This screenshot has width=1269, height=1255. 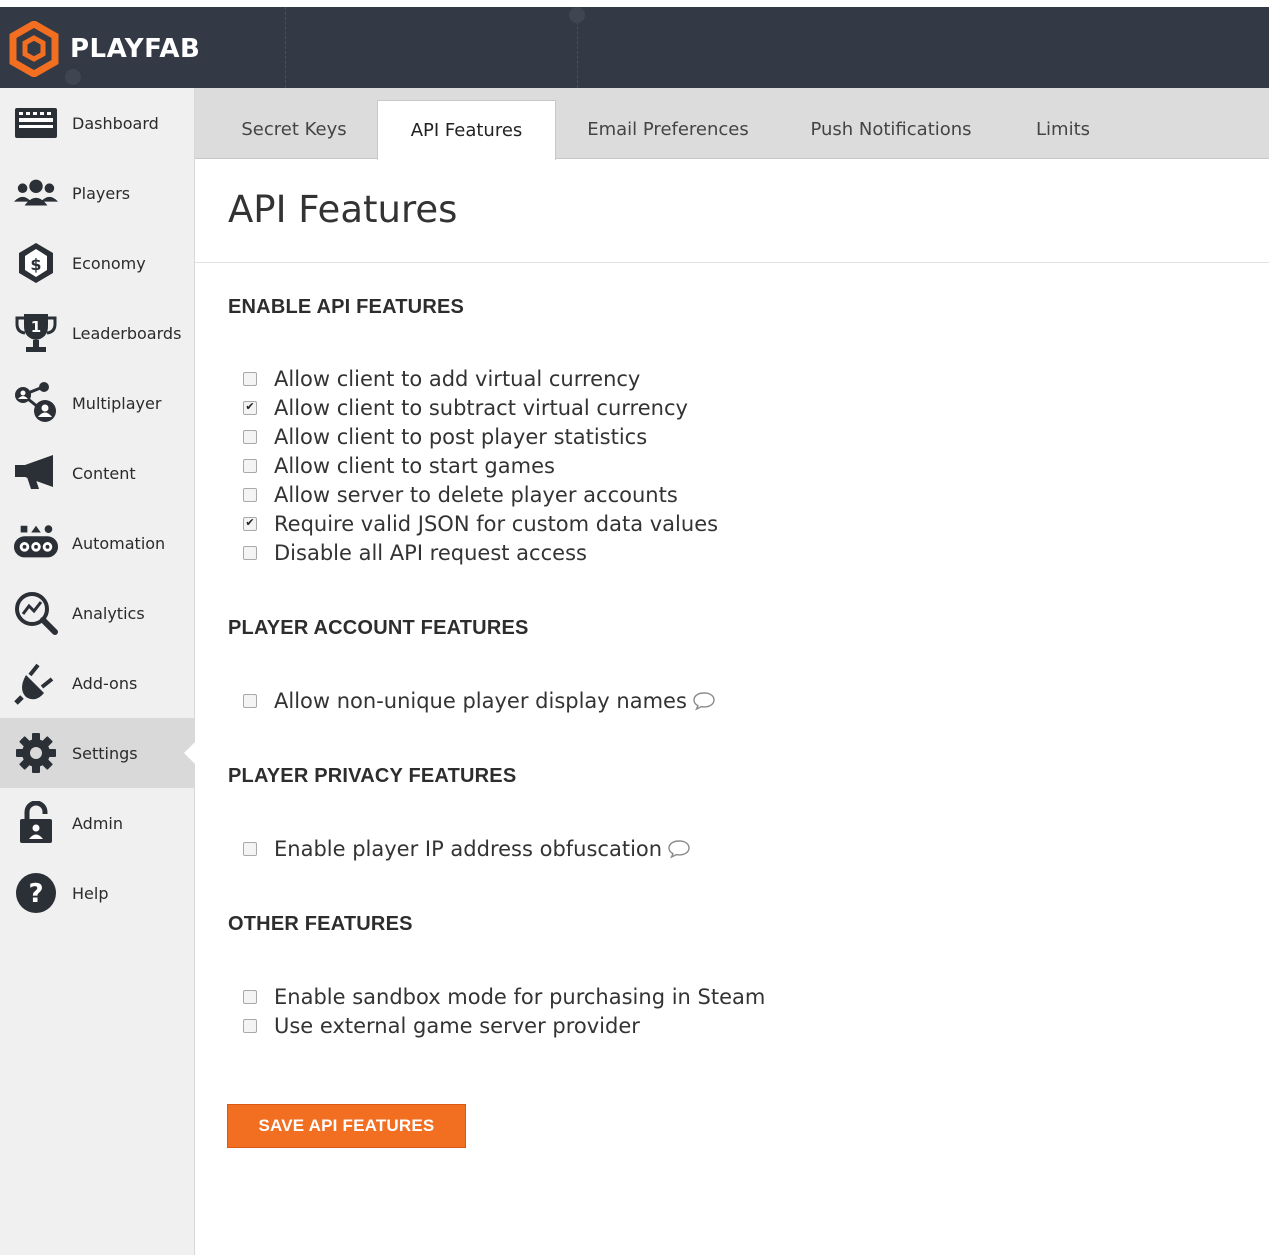 What do you see at coordinates (414, 465) in the screenshot?
I see `option-label: Allow client to start games` at bounding box center [414, 465].